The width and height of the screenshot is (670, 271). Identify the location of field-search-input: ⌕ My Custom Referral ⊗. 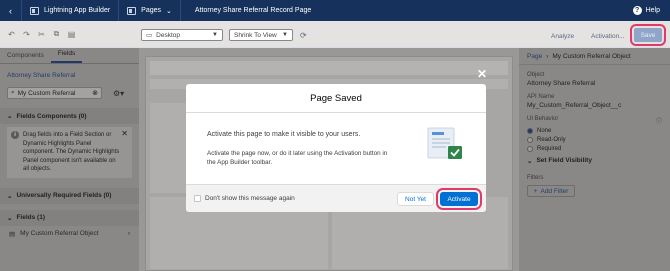
(54, 93).